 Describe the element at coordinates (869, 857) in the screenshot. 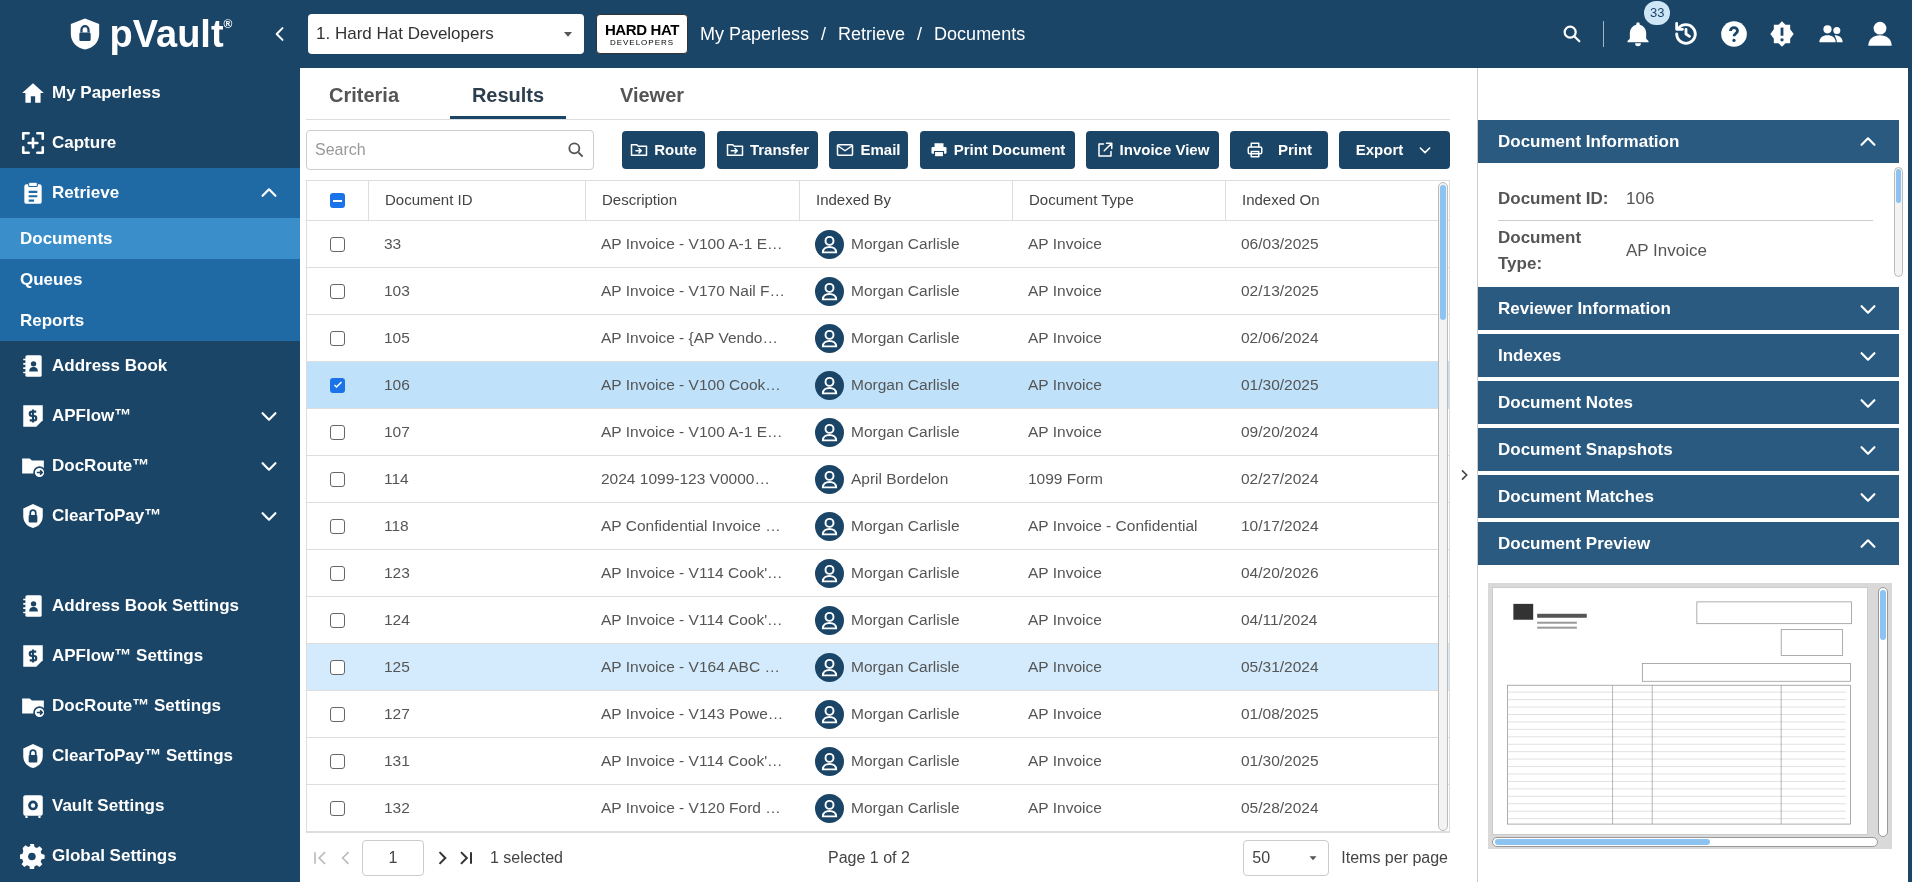

I see `page-info: Page 1 of 2` at that location.